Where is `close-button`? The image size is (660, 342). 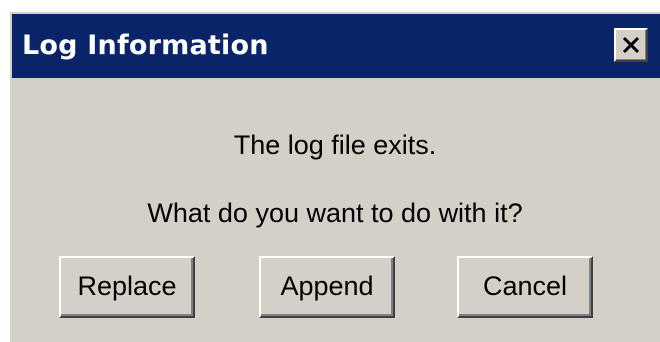 close-button is located at coordinates (631, 45).